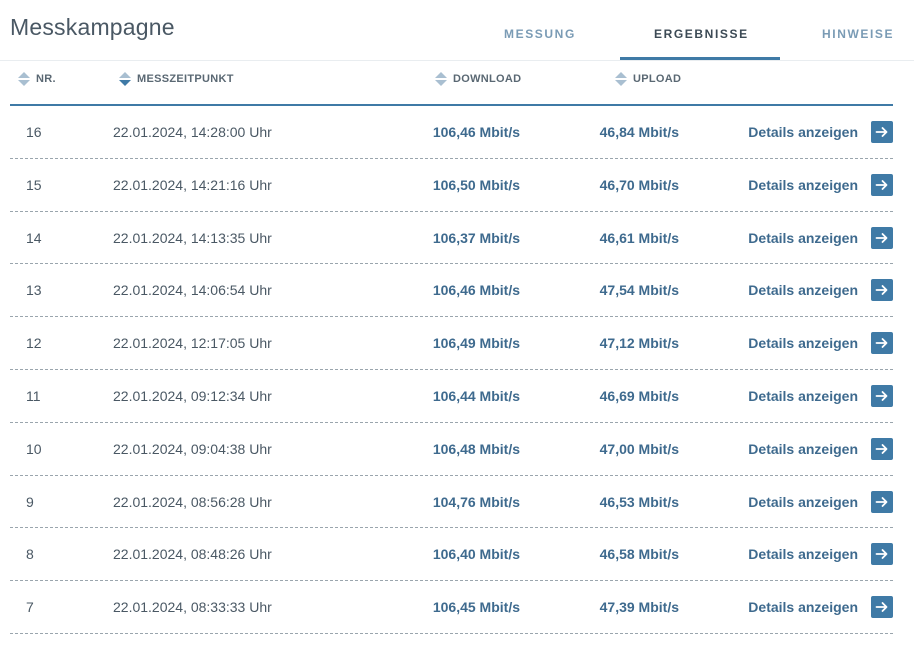  What do you see at coordinates (476, 237) in the screenshot?
I see `row-download: 106,37 Mbit/s` at bounding box center [476, 237].